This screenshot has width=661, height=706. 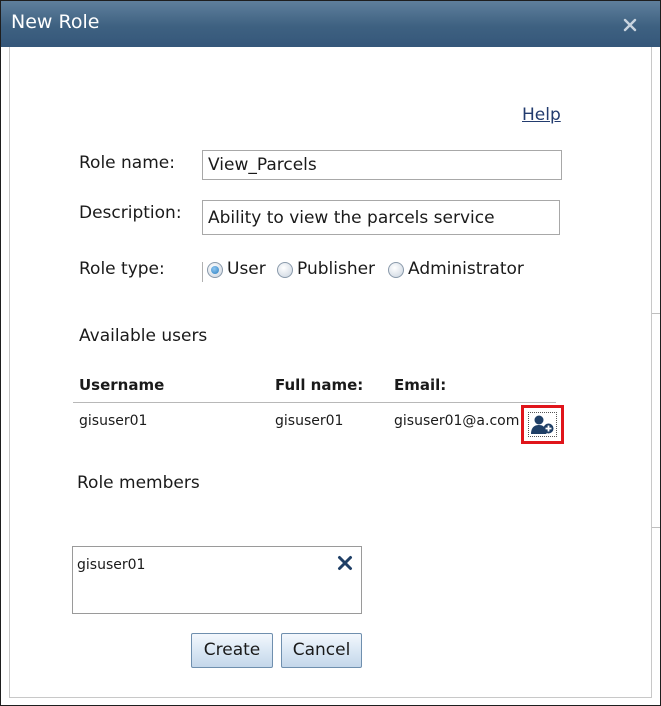 I want to click on radio-checked-icon, so click(x=215, y=270).